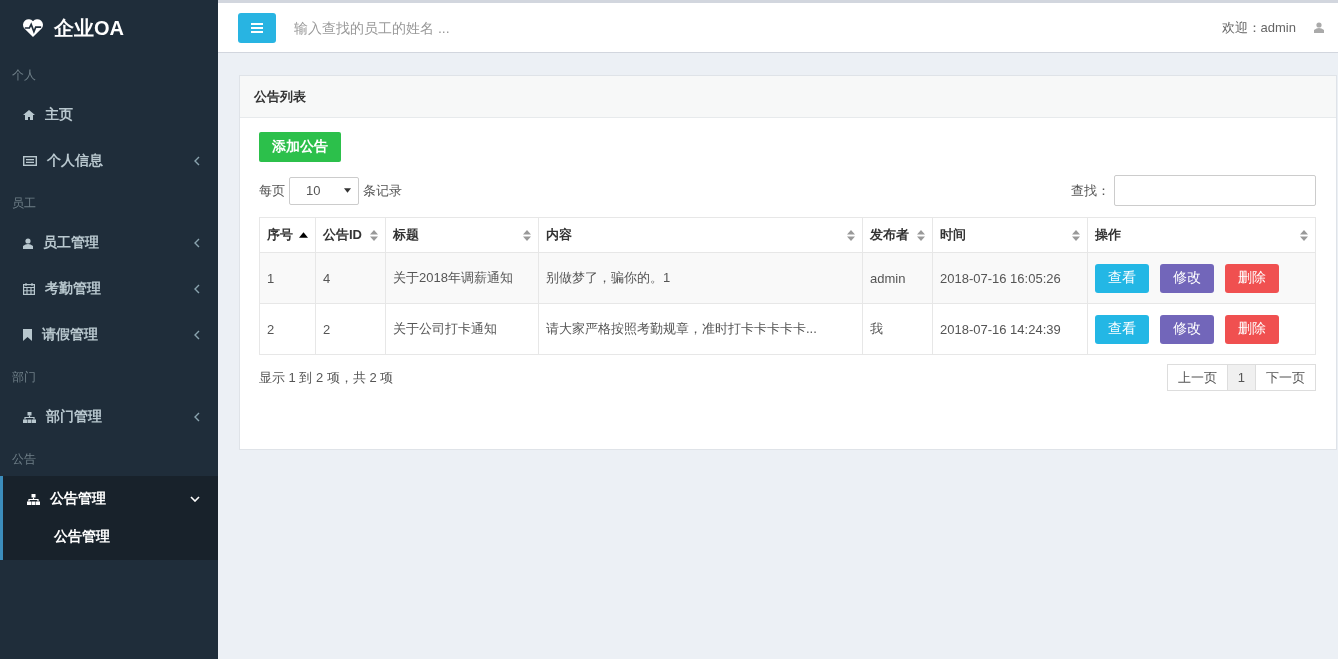  What do you see at coordinates (897, 278) in the screenshot?
I see `table-cell: admin` at bounding box center [897, 278].